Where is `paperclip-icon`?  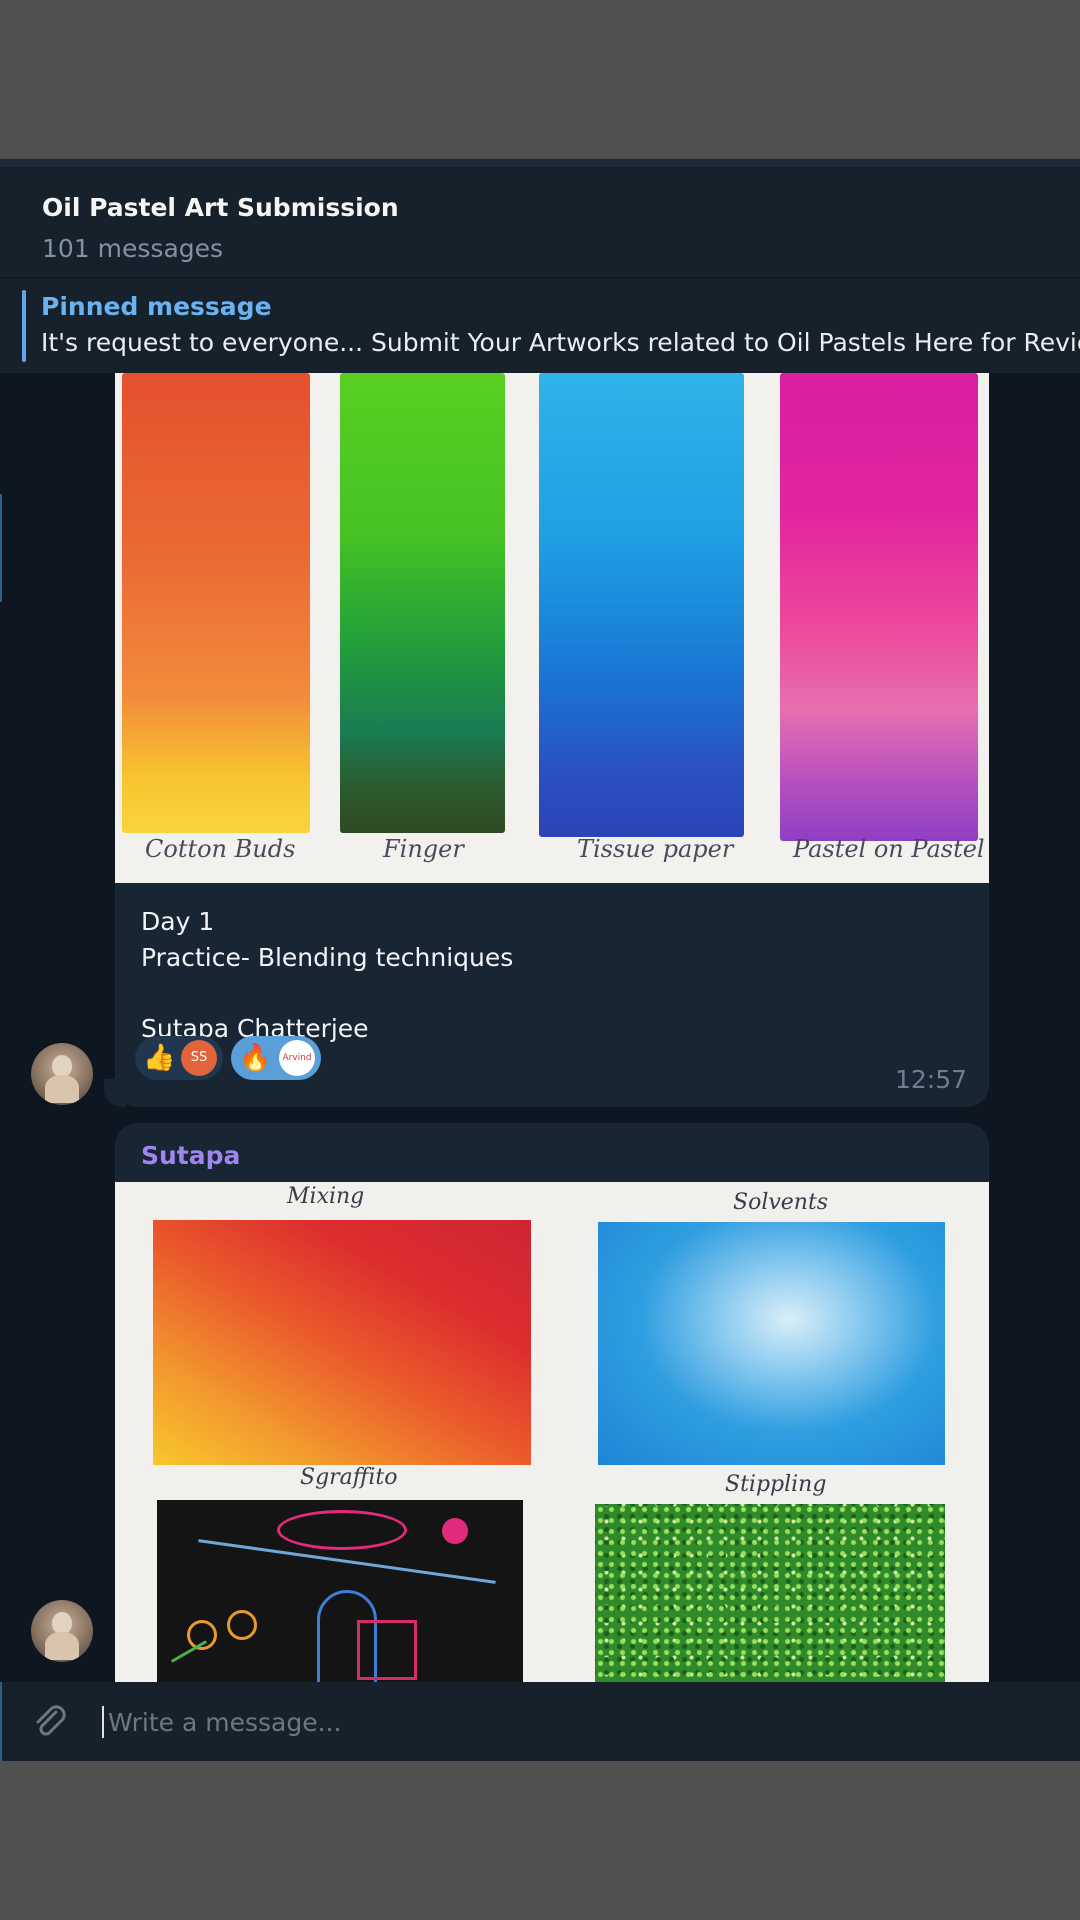
paperclip-icon is located at coordinates (50, 1722).